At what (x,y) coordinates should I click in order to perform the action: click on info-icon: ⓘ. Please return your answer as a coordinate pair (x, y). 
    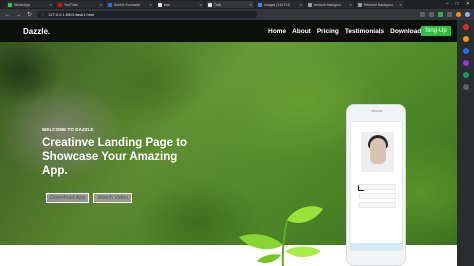
    Looking at the image, I should click on (43, 15).